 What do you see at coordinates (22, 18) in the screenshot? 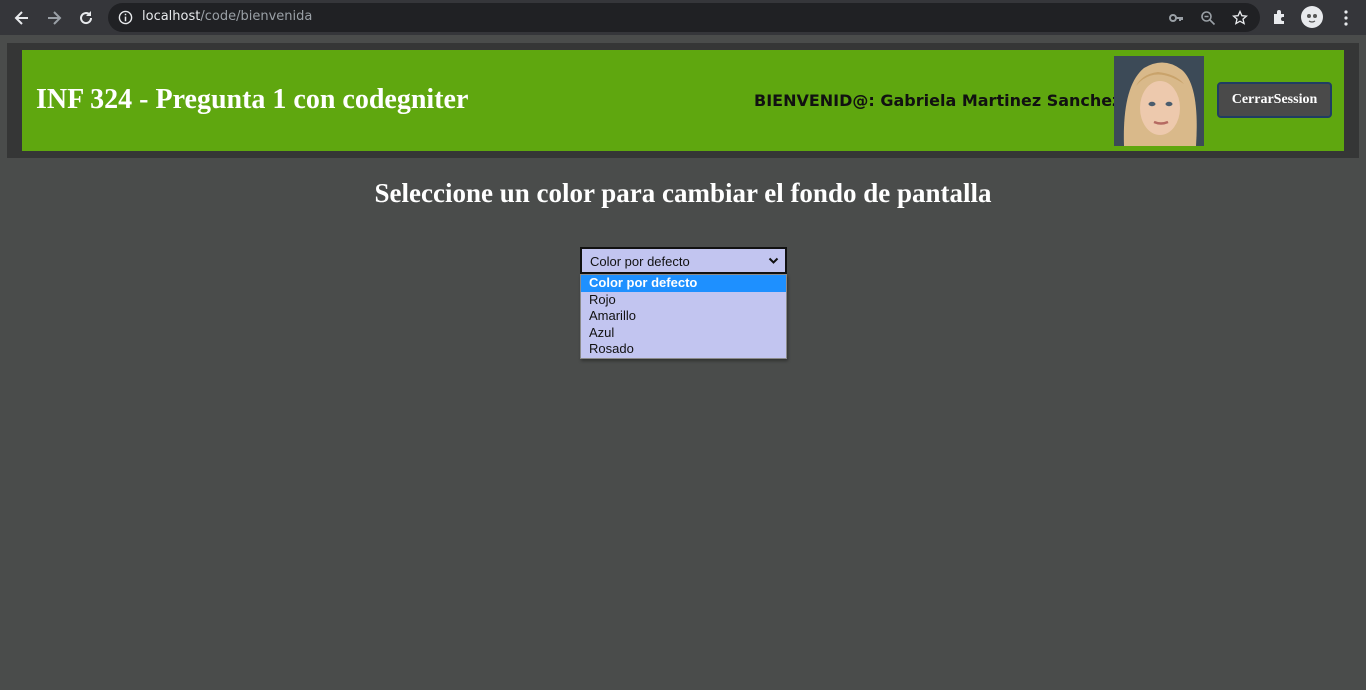
I see `back-icon` at bounding box center [22, 18].